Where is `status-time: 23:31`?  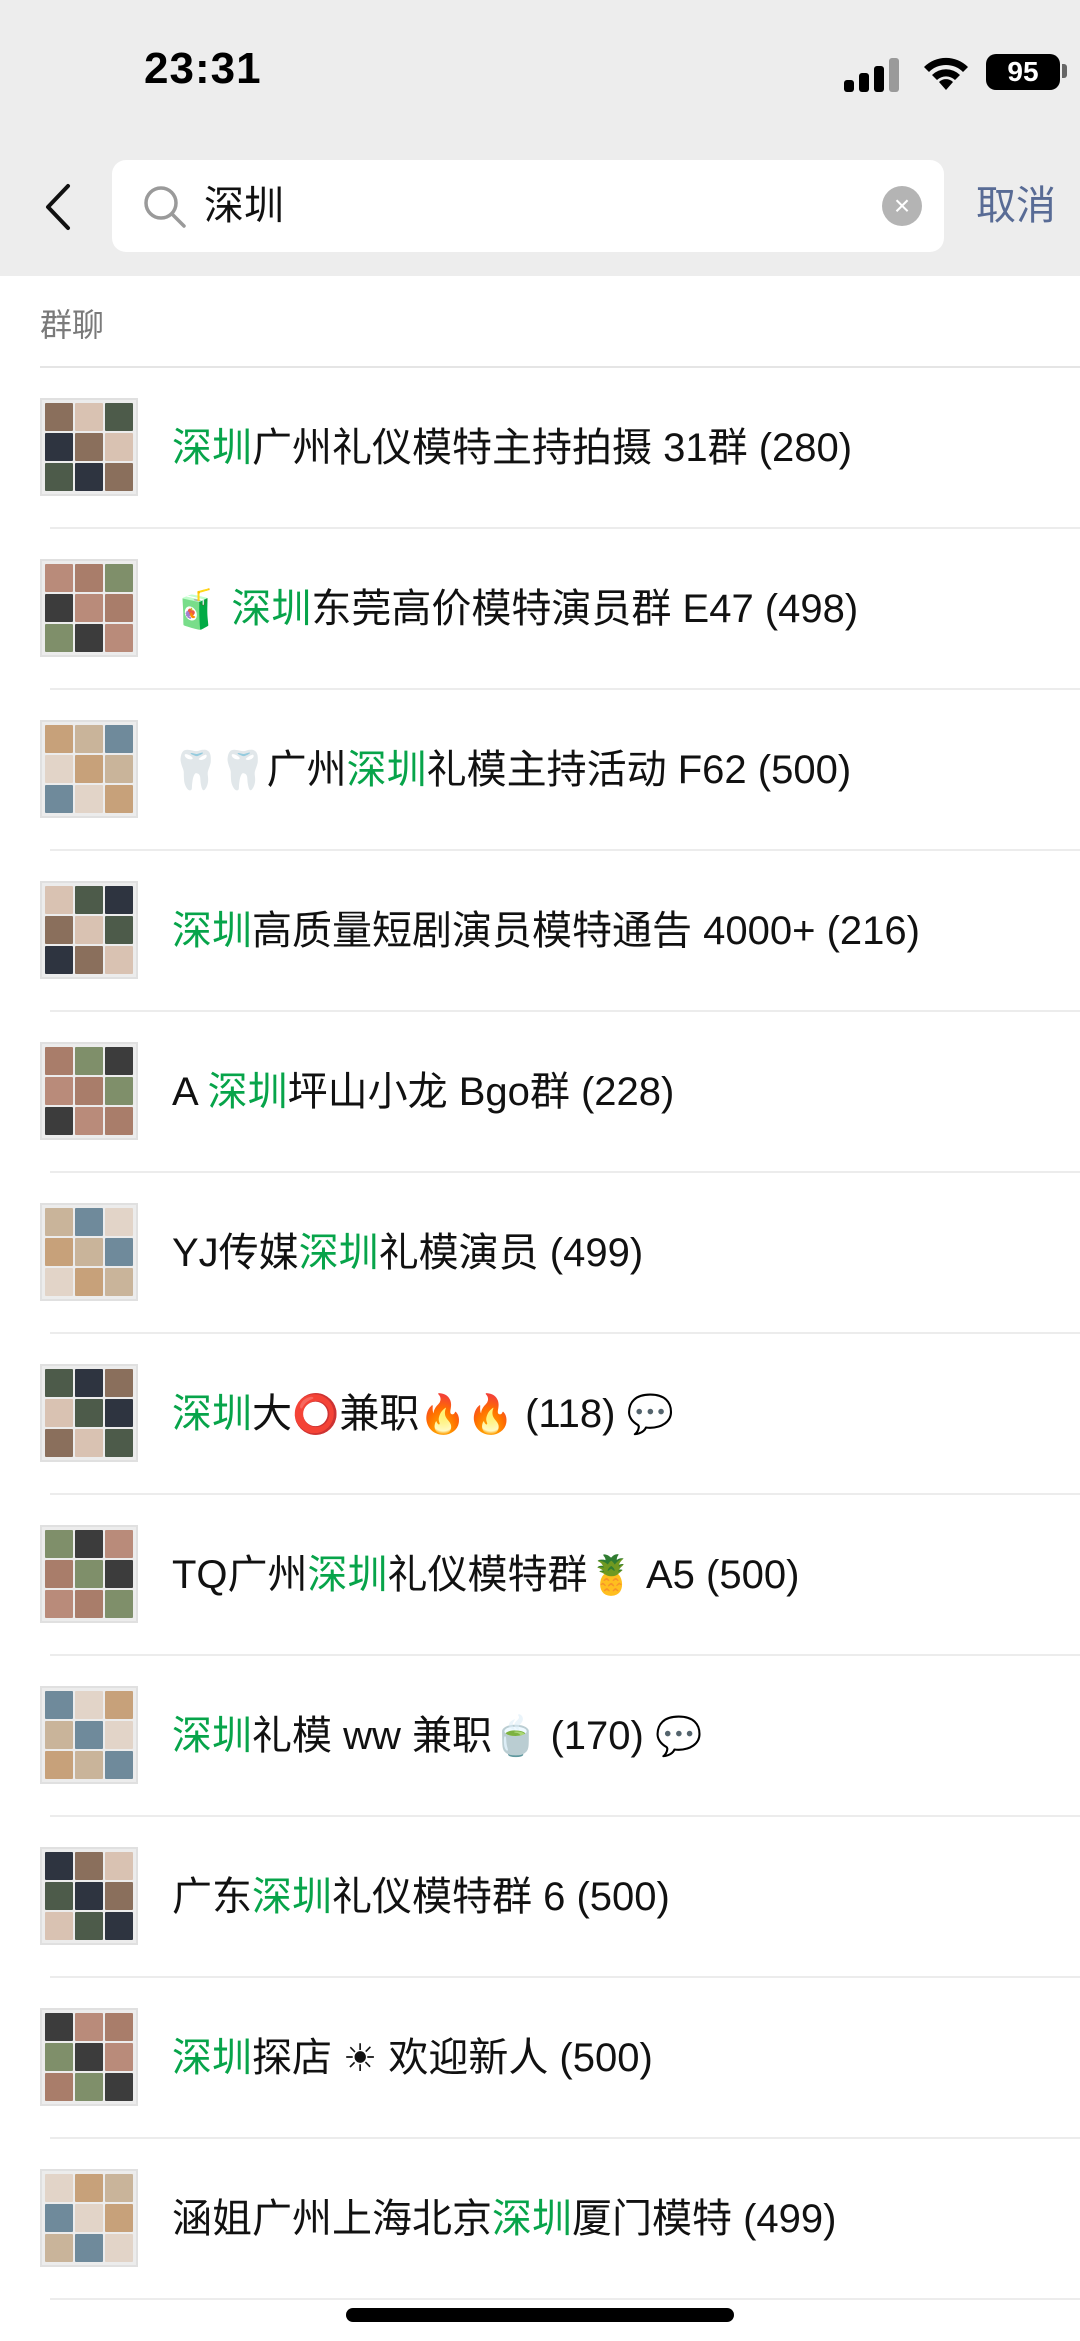
status-time: 23:31 is located at coordinates (203, 68).